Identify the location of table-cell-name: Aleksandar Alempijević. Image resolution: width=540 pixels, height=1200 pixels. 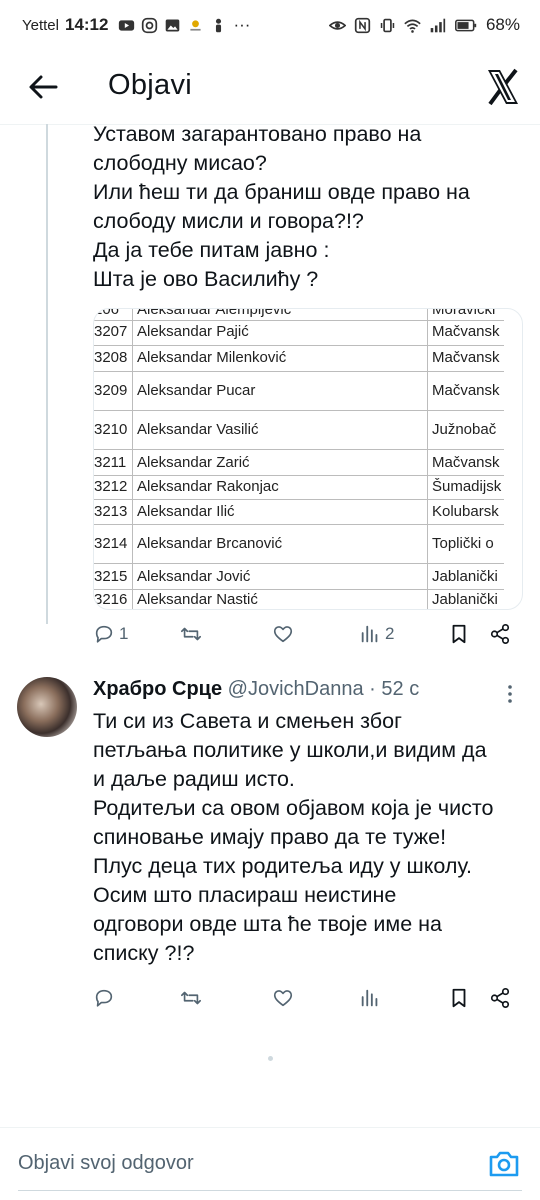
(214, 313).